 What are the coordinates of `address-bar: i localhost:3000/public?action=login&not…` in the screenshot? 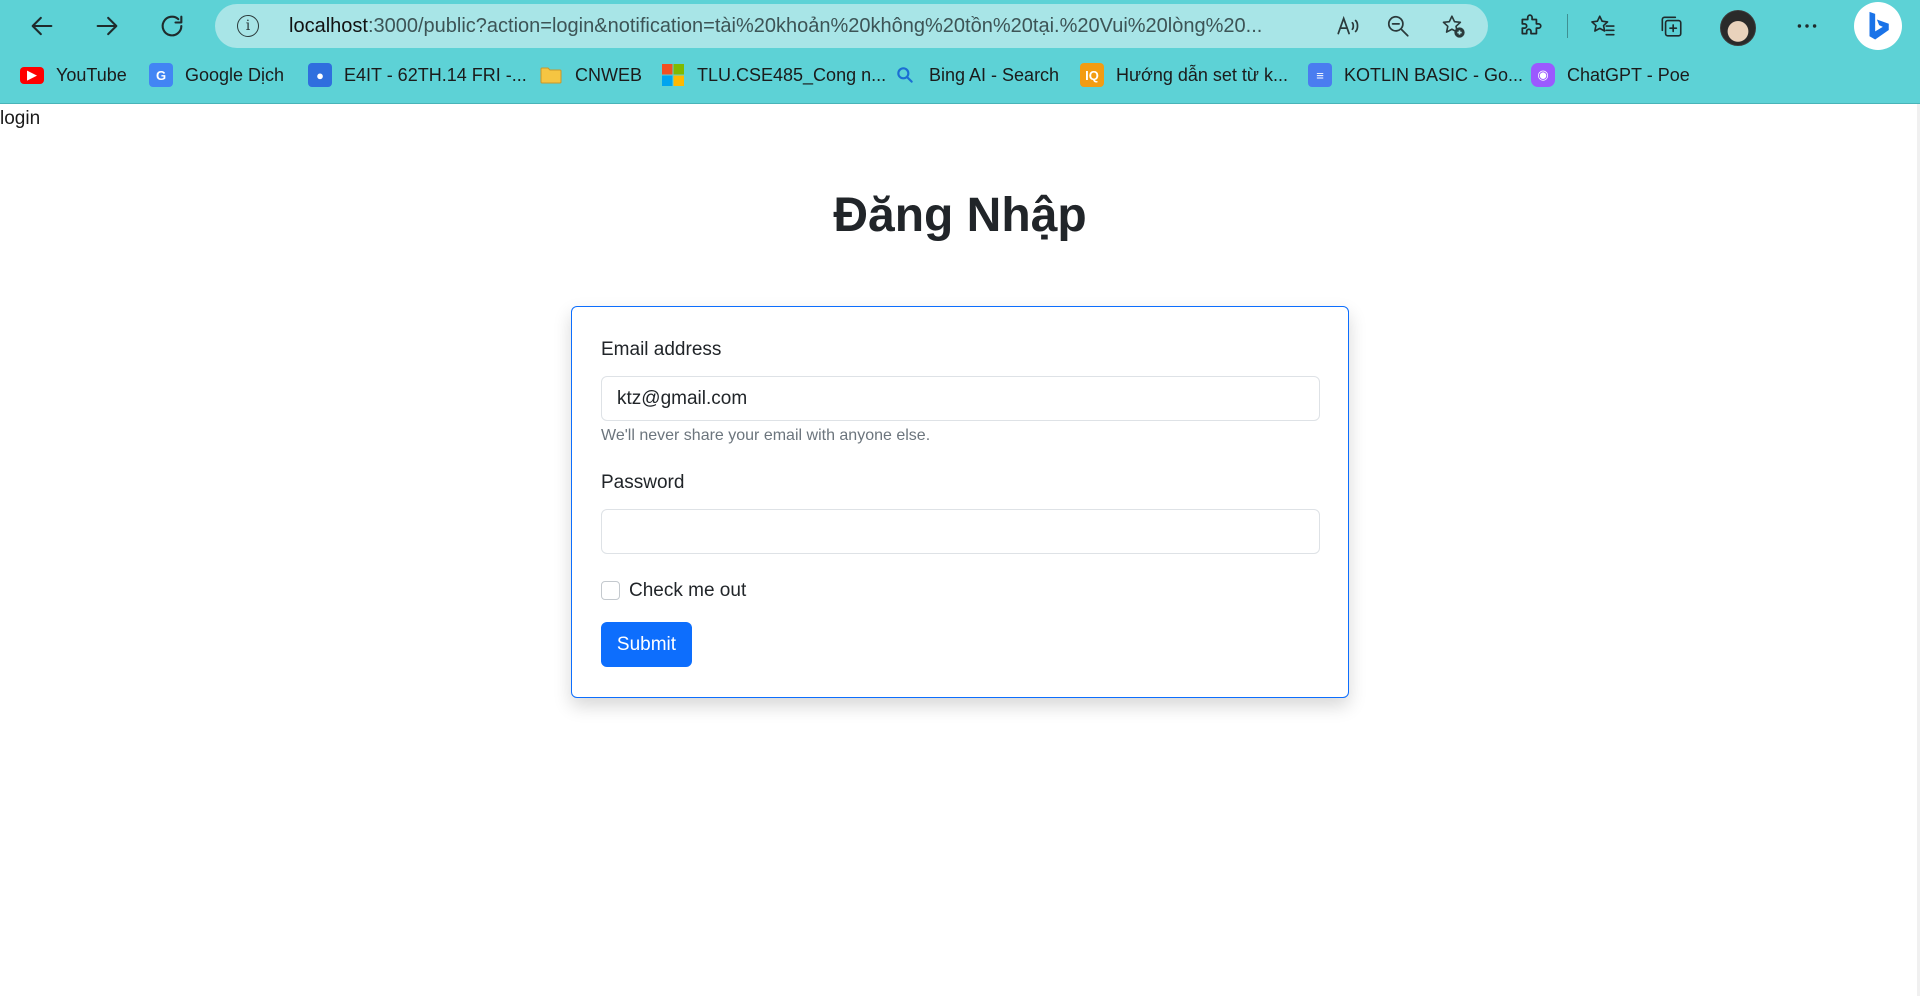 It's located at (851, 26).